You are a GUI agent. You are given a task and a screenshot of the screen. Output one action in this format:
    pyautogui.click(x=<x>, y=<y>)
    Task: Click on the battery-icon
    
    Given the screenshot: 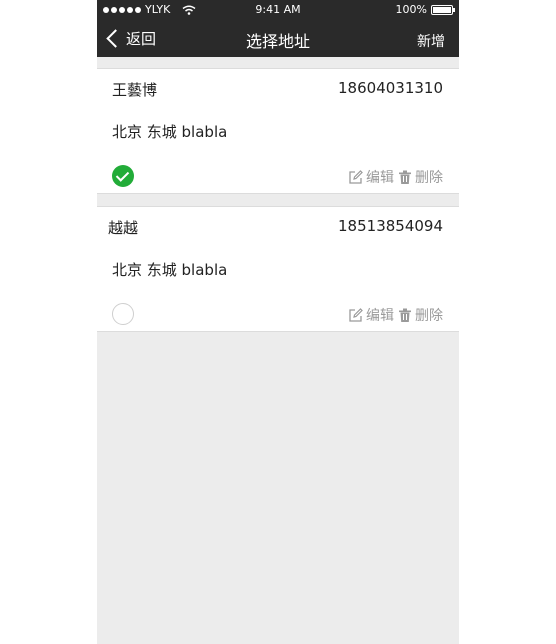 What is the action you would take?
    pyautogui.click(x=443, y=9)
    